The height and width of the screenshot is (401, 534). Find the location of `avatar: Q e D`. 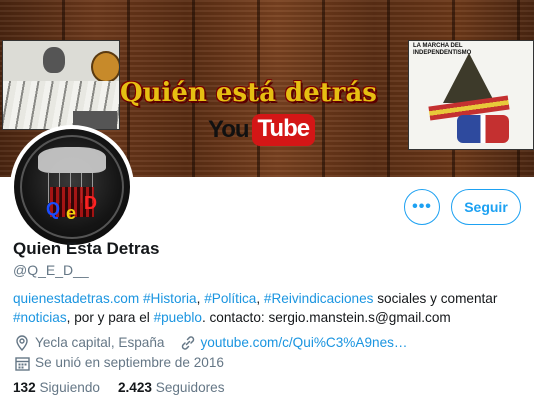

avatar: Q e D is located at coordinates (72, 187).